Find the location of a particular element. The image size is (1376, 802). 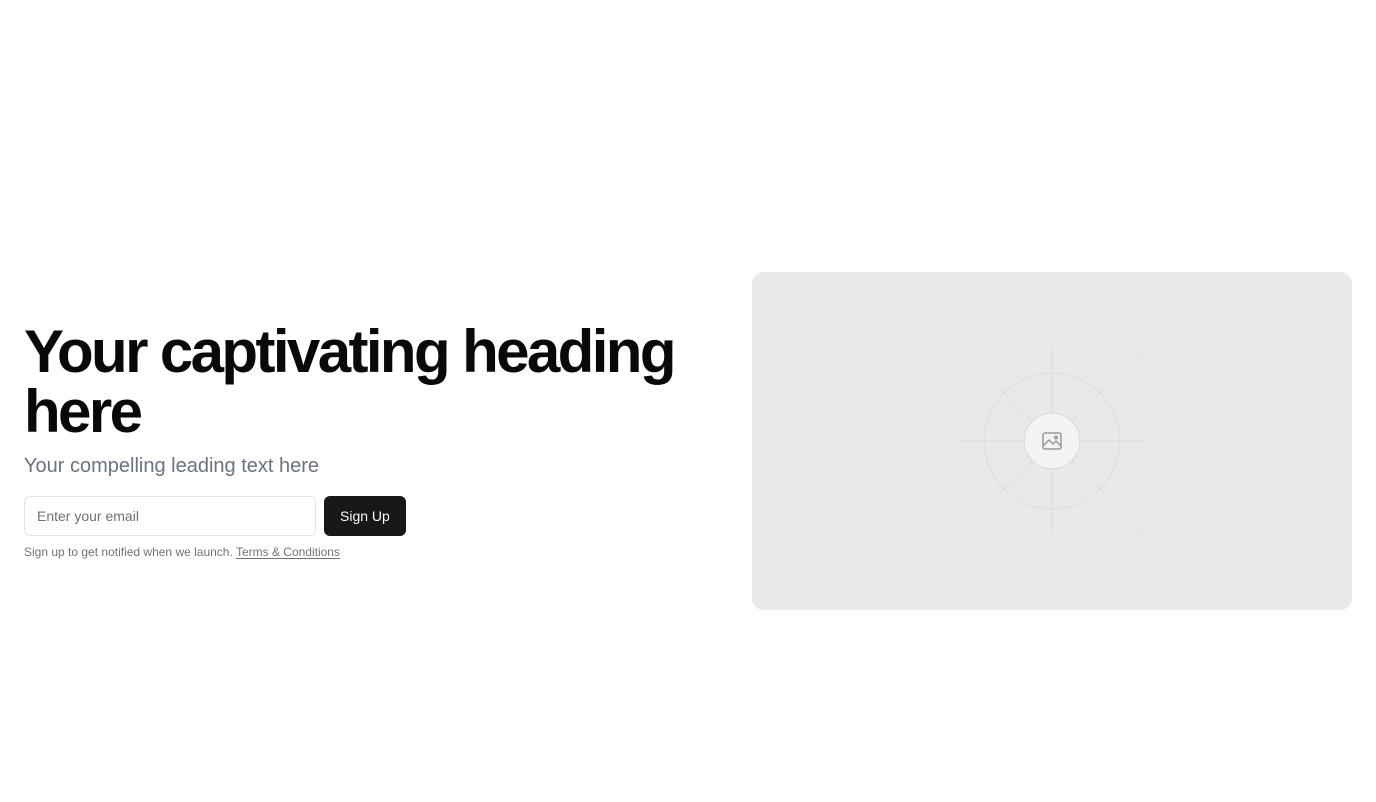

terms-link: Terms & Conditions is located at coordinates (288, 552).